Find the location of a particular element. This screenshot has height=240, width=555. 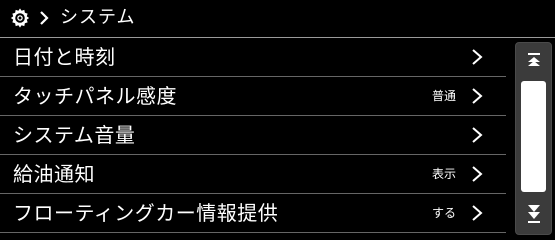

scrollbar-thumb is located at coordinates (533, 136).